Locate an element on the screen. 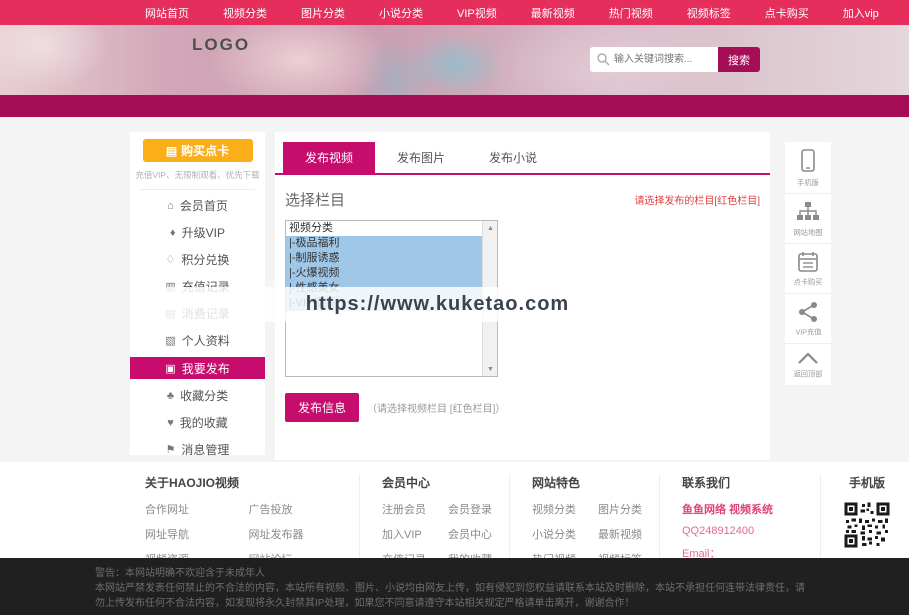 The width and height of the screenshot is (909, 615). sidebar-item: ⚑ 消息管理 is located at coordinates (197, 449).